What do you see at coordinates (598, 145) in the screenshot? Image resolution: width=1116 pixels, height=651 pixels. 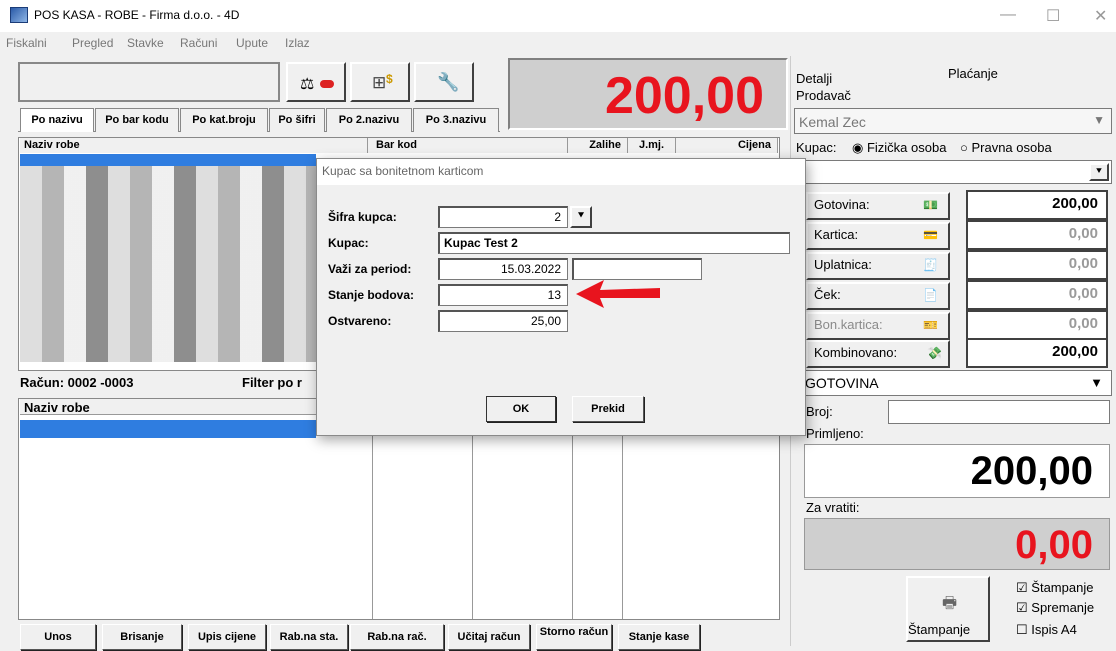 I see `col-zalihe: Zalihe` at bounding box center [598, 145].